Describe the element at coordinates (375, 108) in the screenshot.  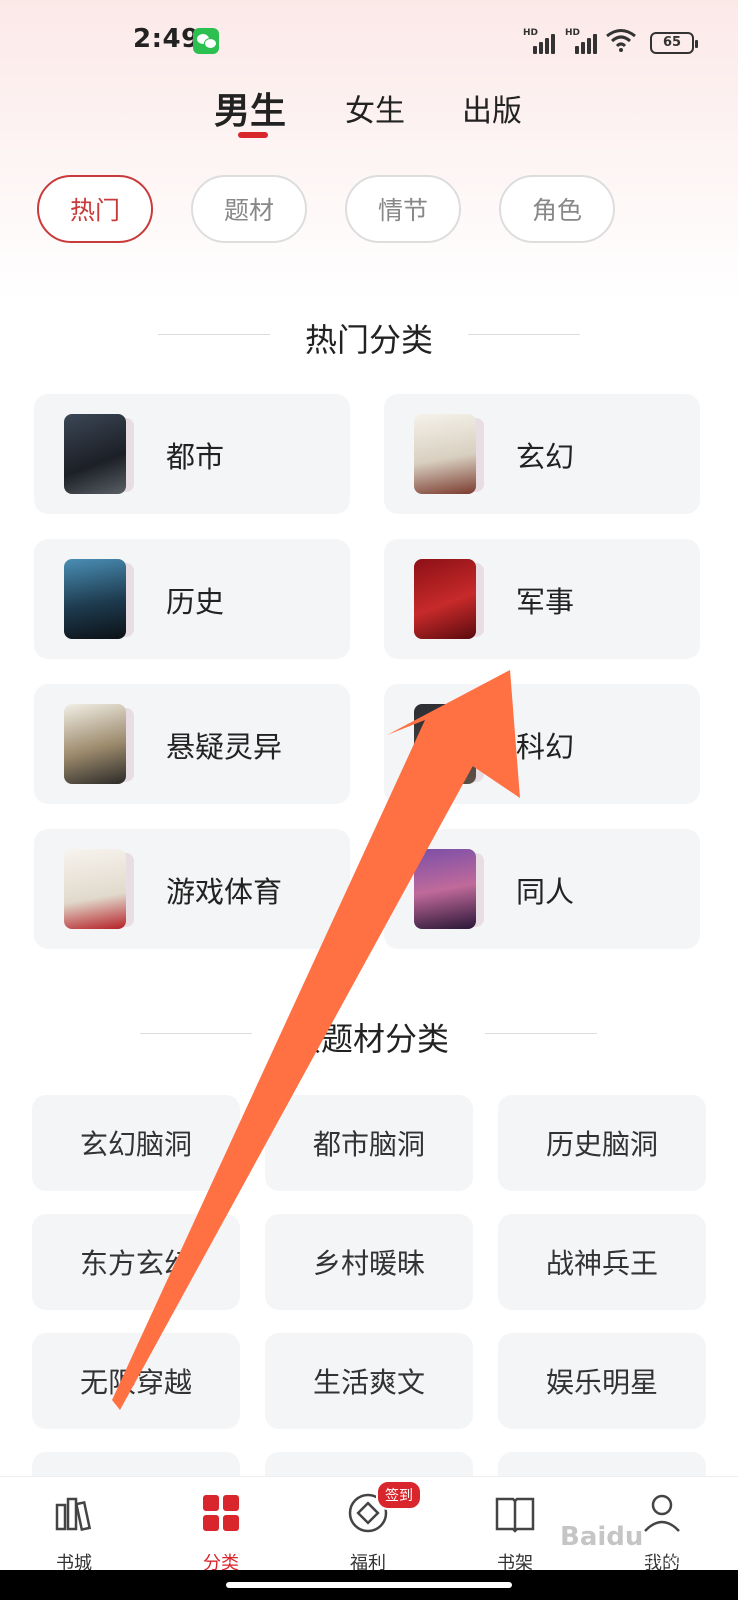
I see `tab-female: 女生` at that location.